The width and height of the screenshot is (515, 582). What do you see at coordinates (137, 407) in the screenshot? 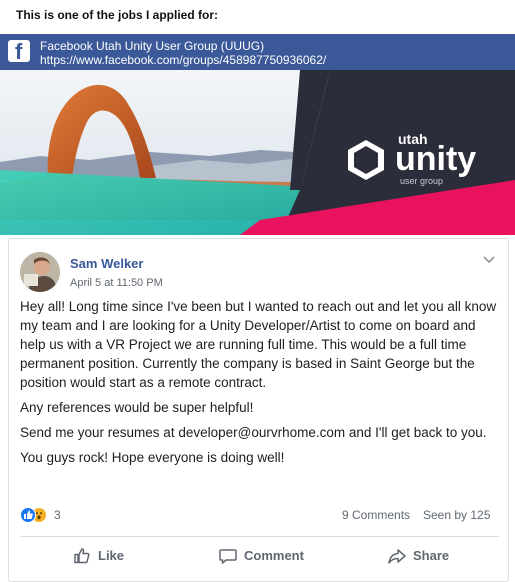
I see `post-paragraph: Any references would be super helpful!` at bounding box center [137, 407].